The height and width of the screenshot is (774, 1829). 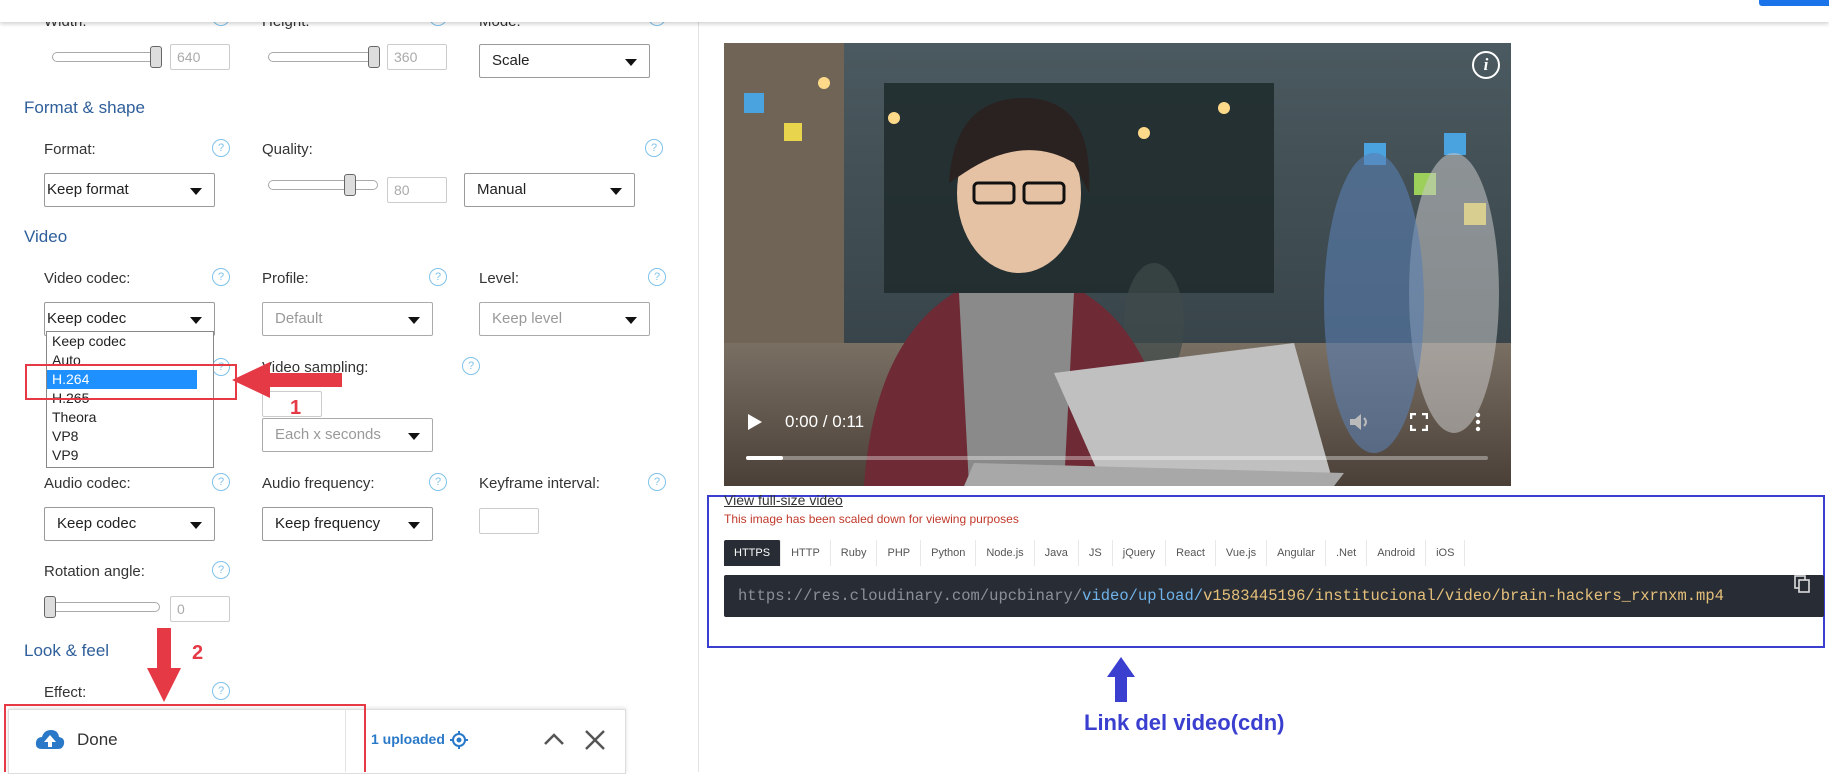 I want to click on info-icon: i, so click(x=1486, y=65).